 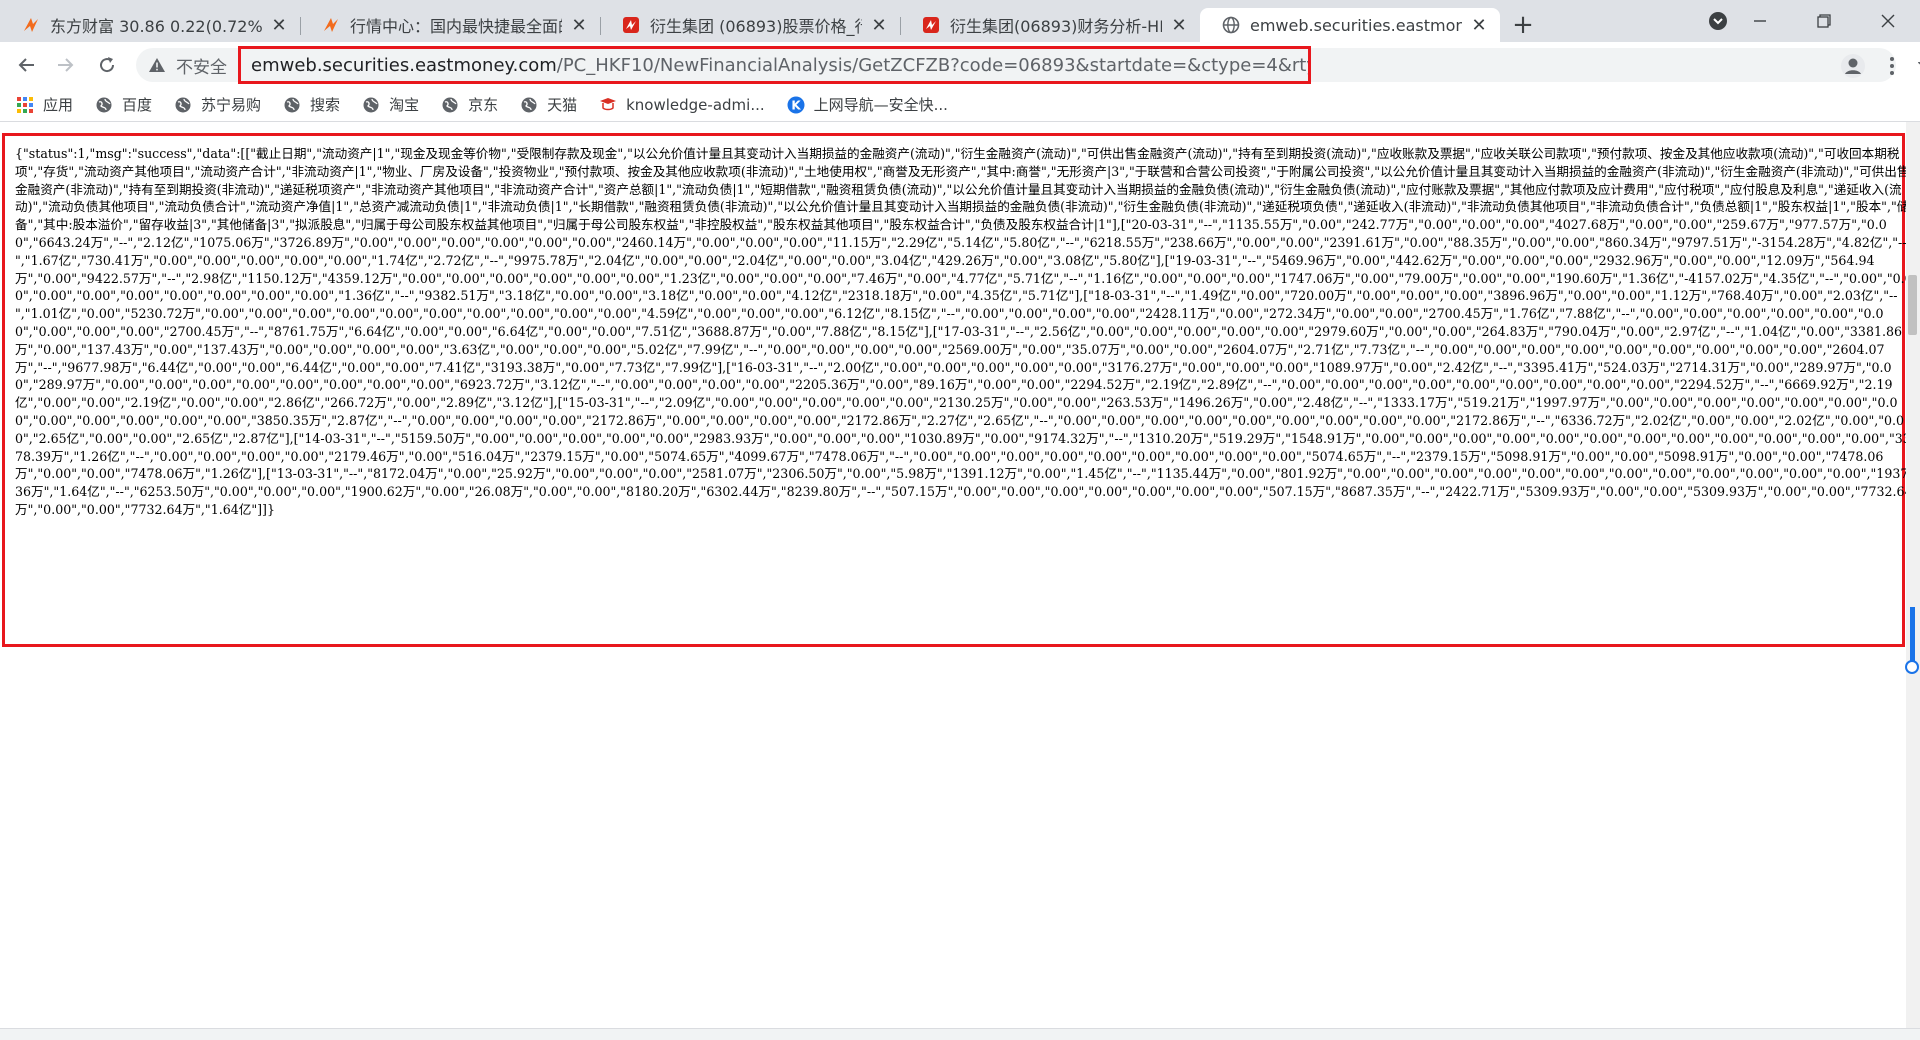 What do you see at coordinates (325, 105) in the screenshot?
I see `bookmark-label: 搜索` at bounding box center [325, 105].